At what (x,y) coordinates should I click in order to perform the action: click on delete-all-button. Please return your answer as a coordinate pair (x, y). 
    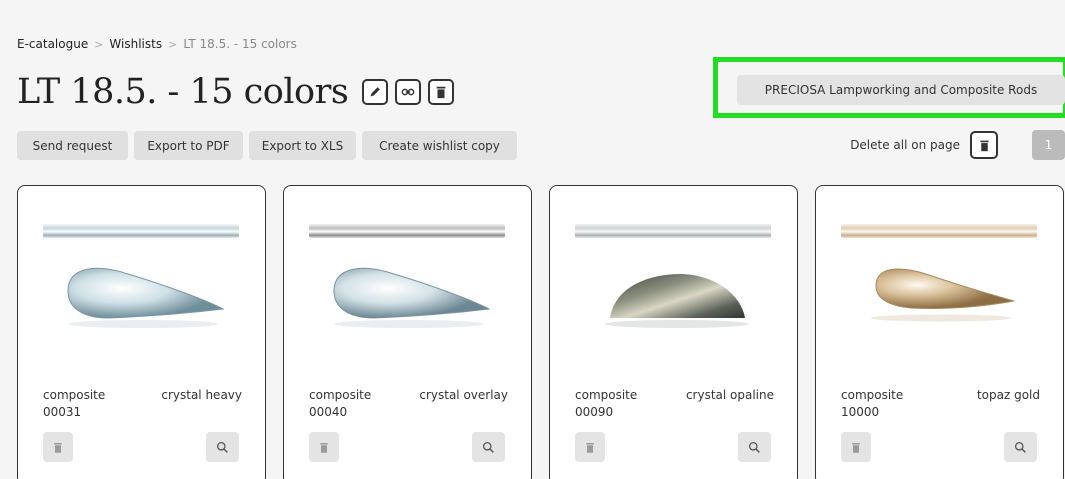
    Looking at the image, I should click on (984, 145).